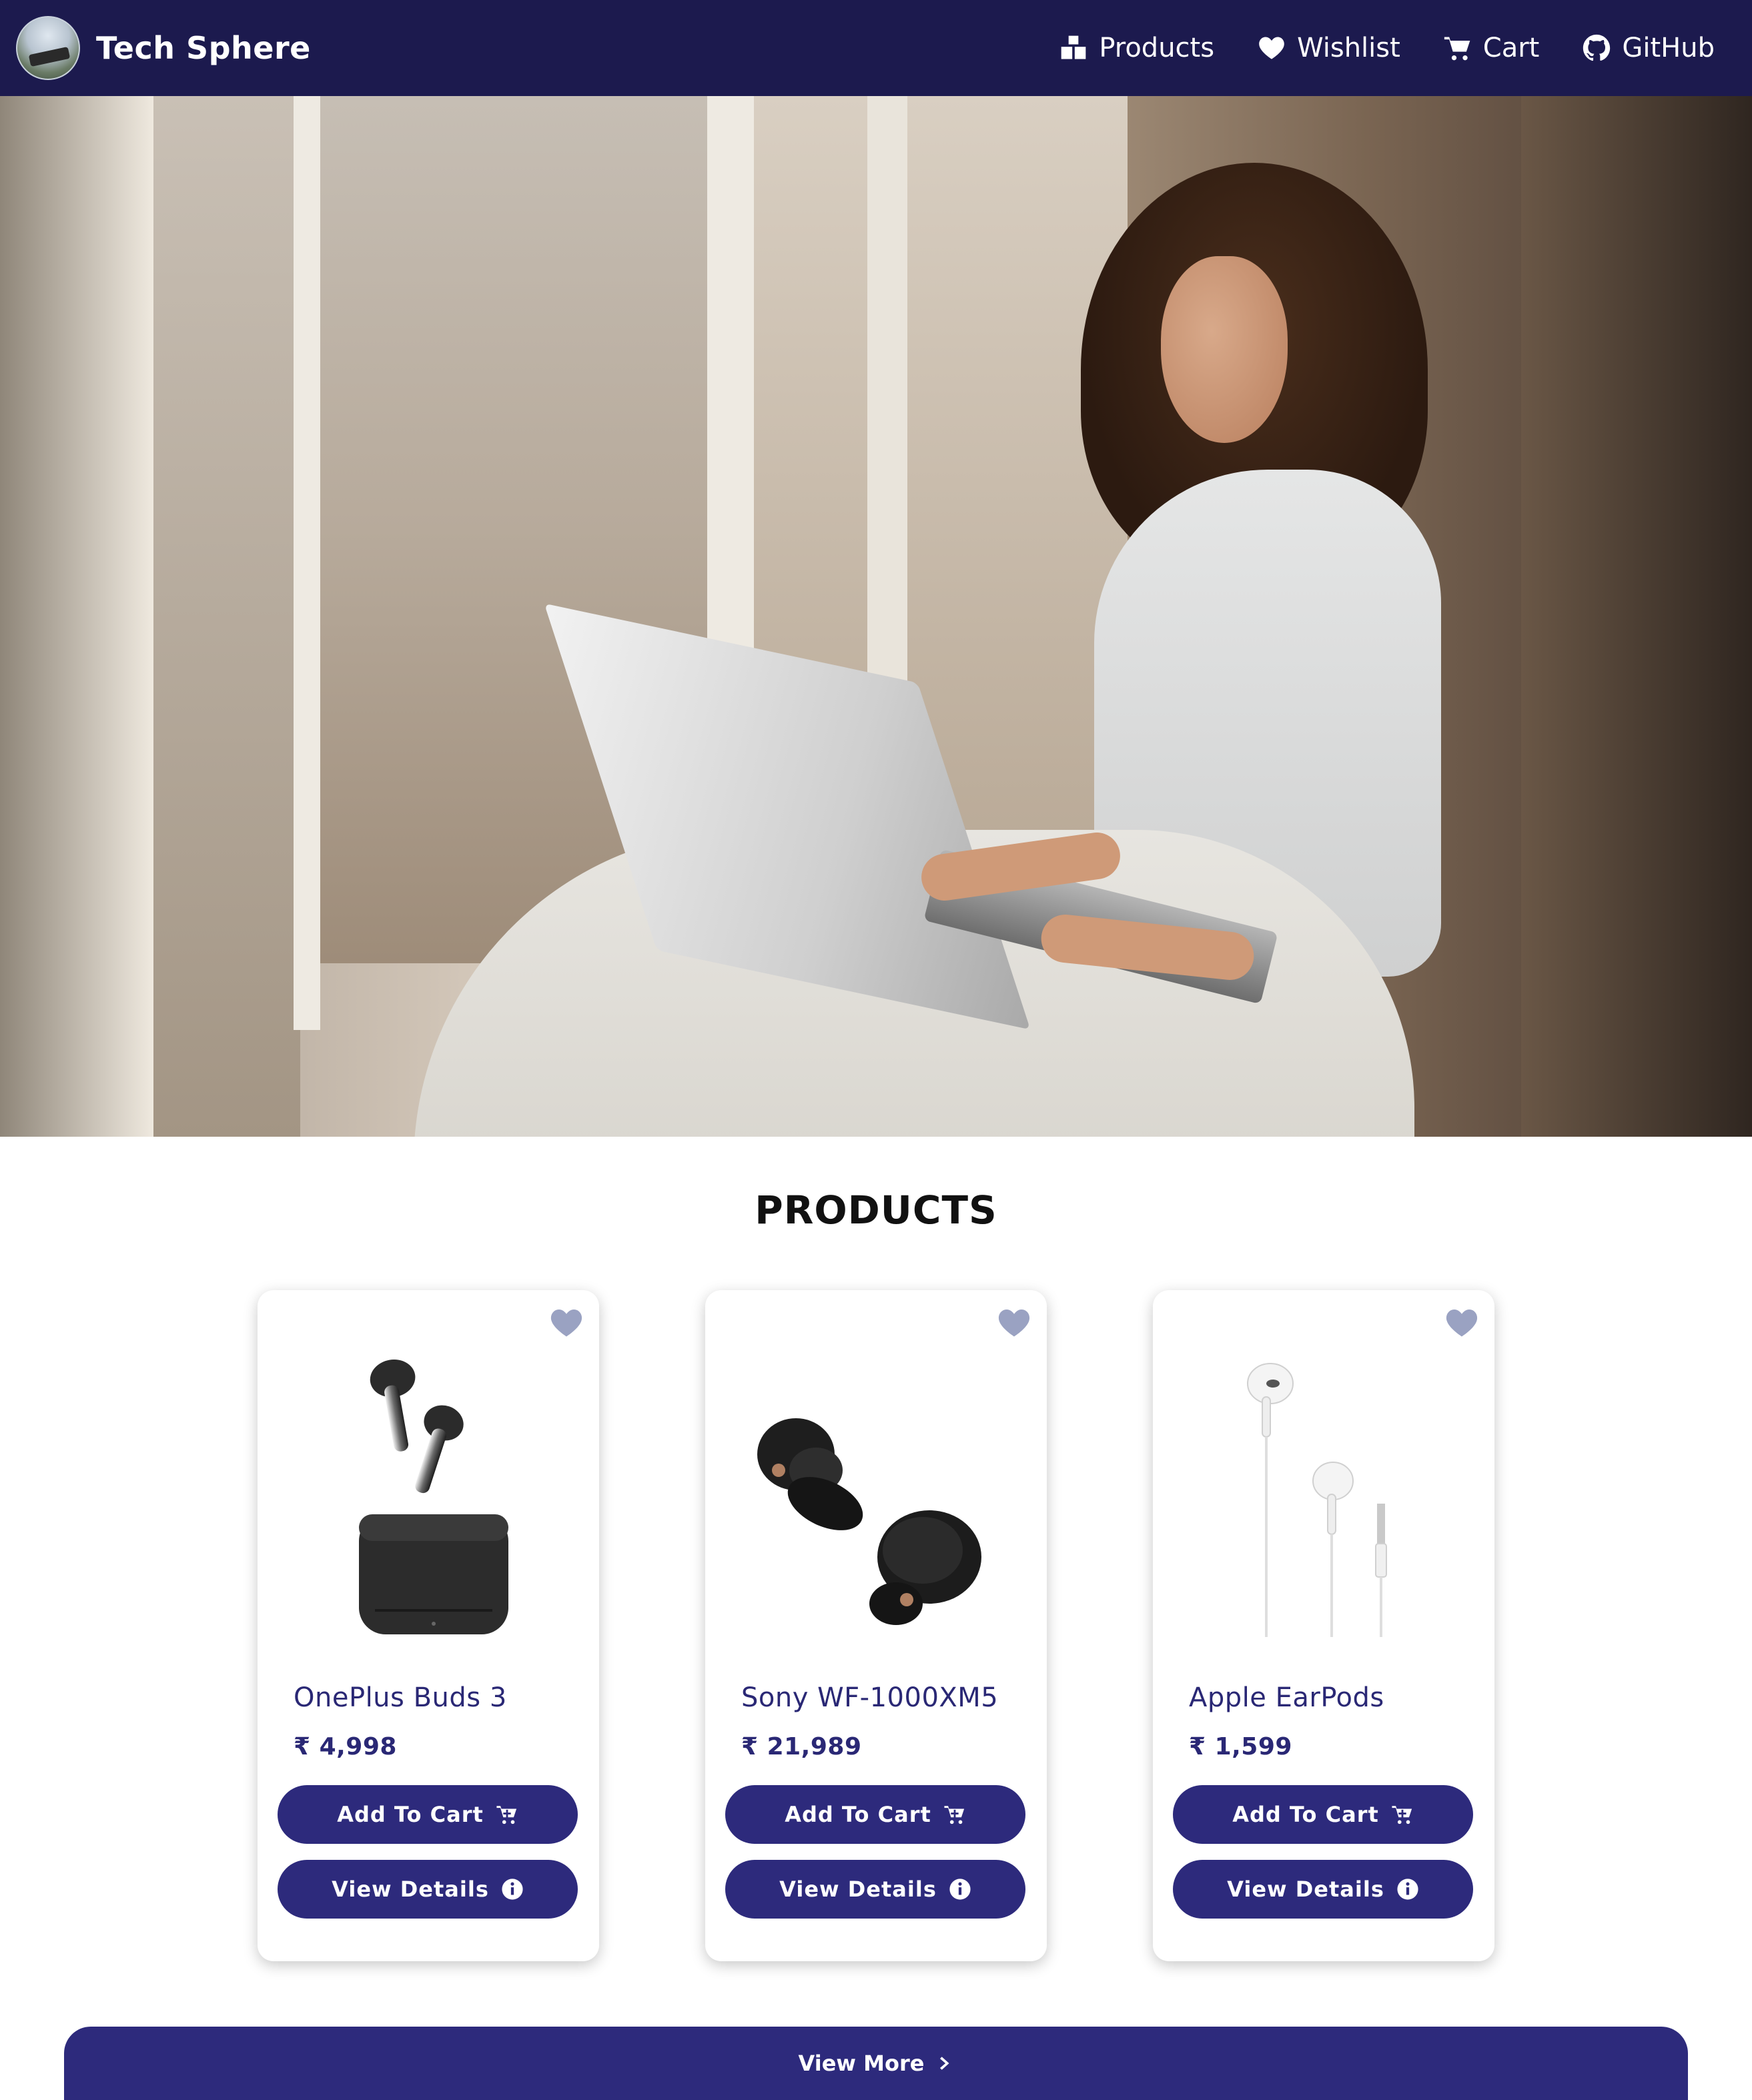 This screenshot has width=1752, height=2100. I want to click on nav-links: Products Wishlist Cart GitHub, so click(1387, 48).